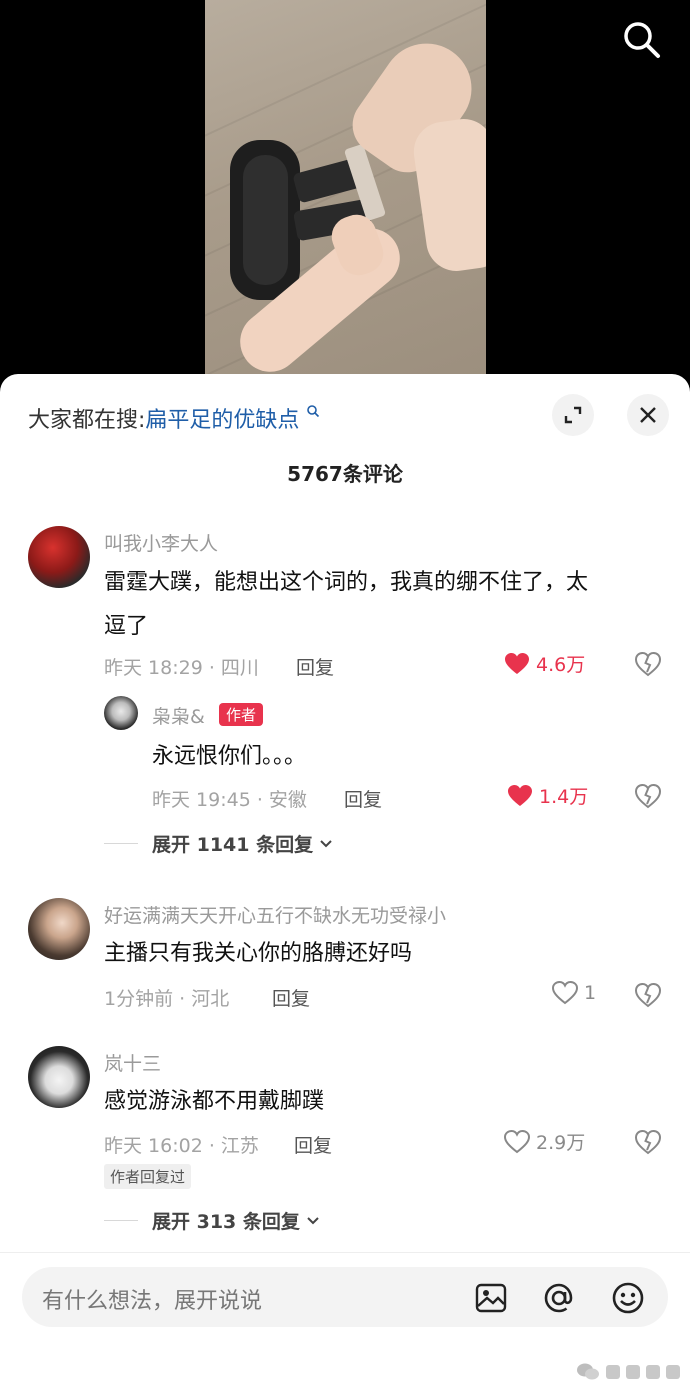 This screenshot has width=690, height=1394. I want to click on comment-username: 好运满满天天开心五行不缺水无功受禄小, so click(275, 914).